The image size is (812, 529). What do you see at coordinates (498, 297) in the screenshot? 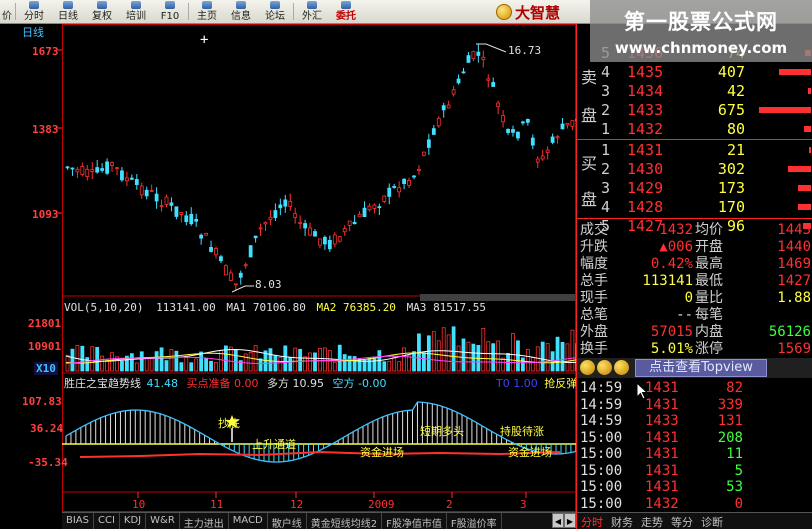
I see `scroll-bar` at bounding box center [498, 297].